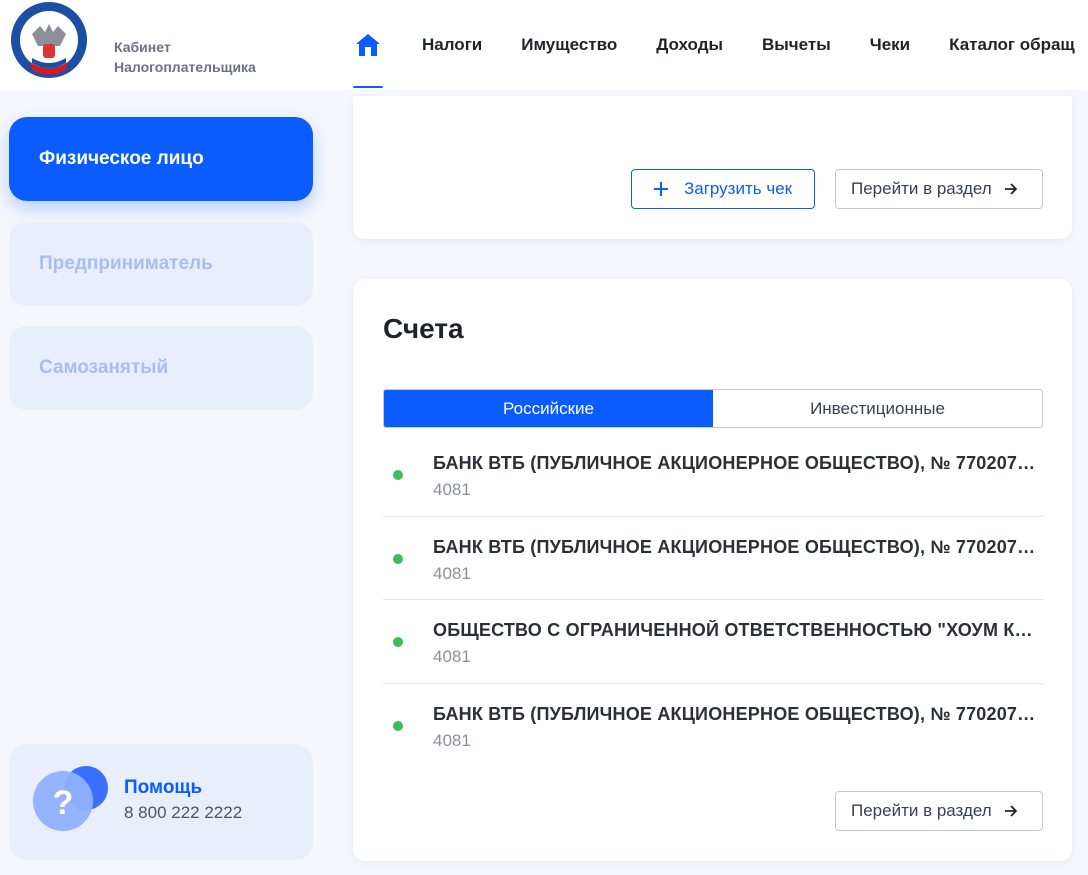  I want to click on sidebar-item-entrepreneur: Предприниматель, so click(161, 264).